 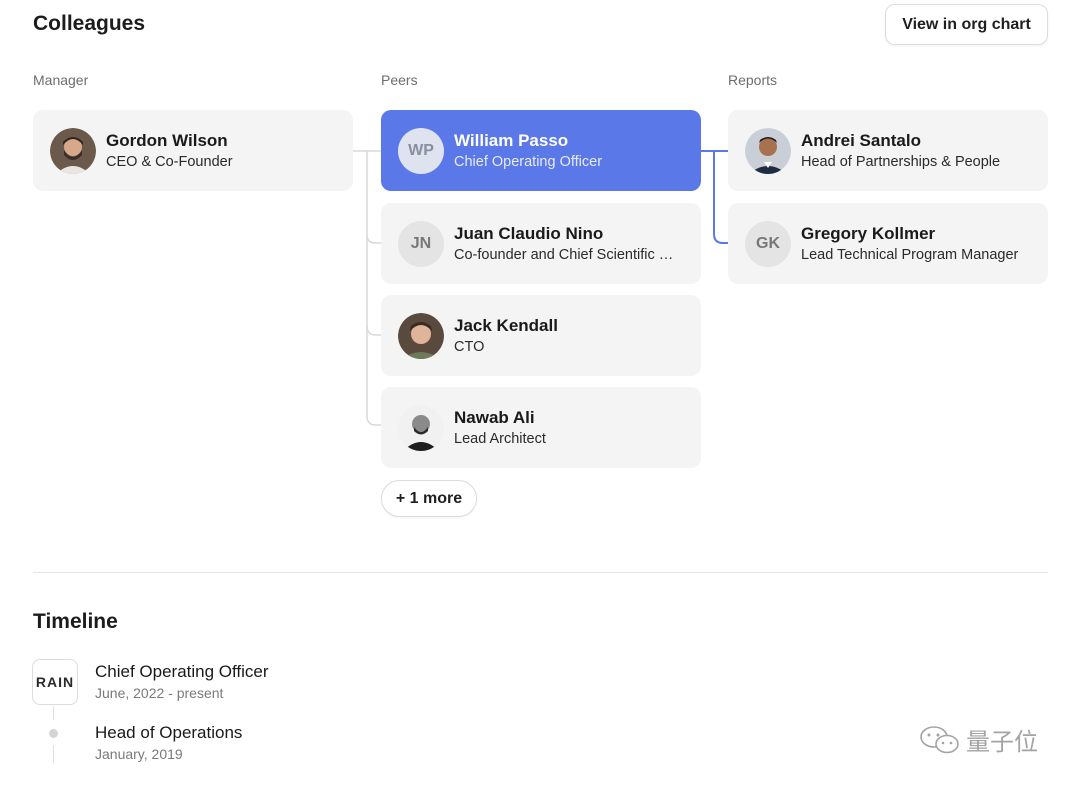 What do you see at coordinates (939, 739) in the screenshot?
I see `wechat-icon` at bounding box center [939, 739].